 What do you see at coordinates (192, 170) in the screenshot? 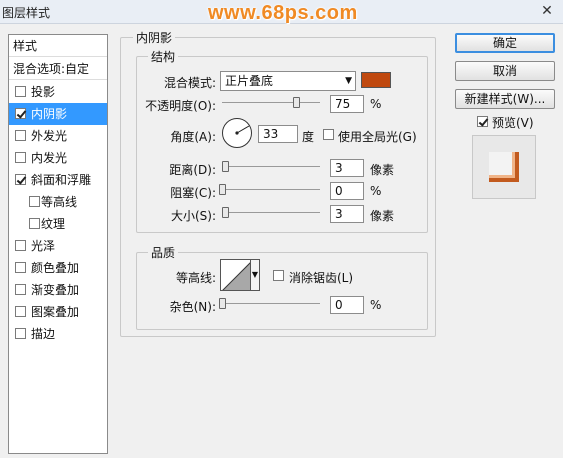
I see `distance-label: 距离(D):` at bounding box center [192, 170].